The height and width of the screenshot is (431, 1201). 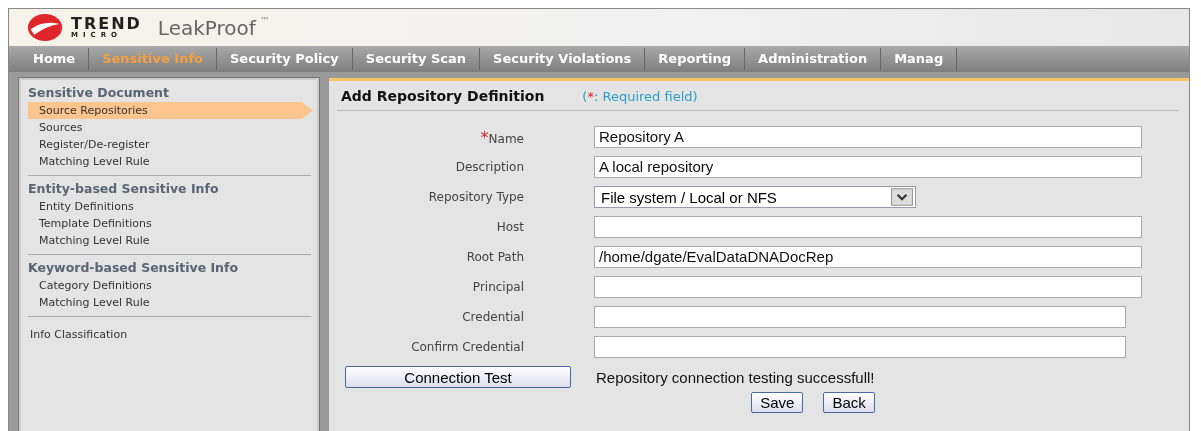 What do you see at coordinates (124, 188) in the screenshot?
I see `section-heading: Entity-based Sensitive Info` at bounding box center [124, 188].